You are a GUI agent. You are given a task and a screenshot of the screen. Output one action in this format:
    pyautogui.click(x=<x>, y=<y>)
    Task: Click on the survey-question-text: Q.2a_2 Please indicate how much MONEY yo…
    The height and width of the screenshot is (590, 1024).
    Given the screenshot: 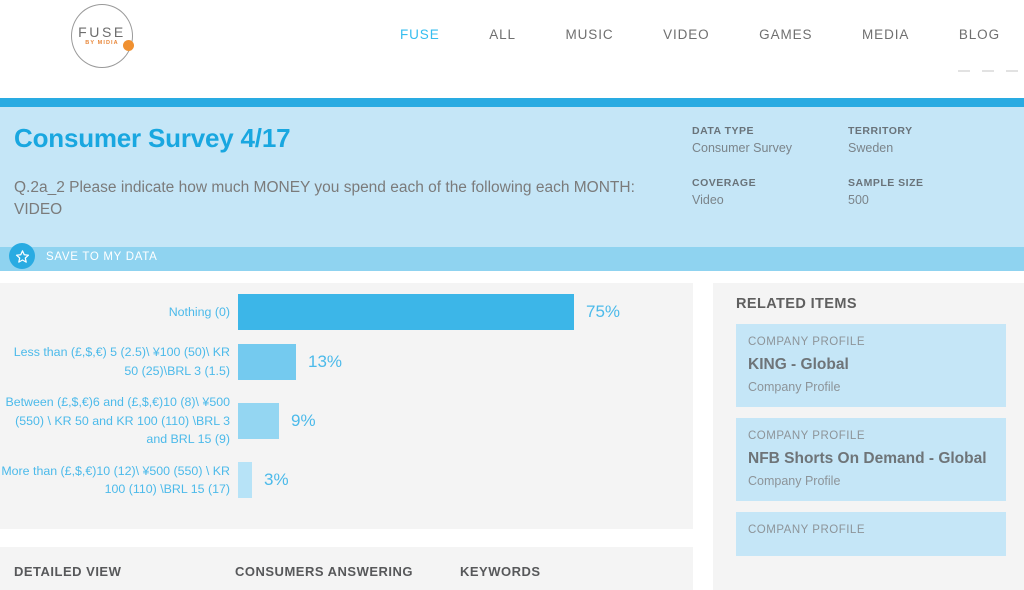 What is the action you would take?
    pyautogui.click(x=324, y=198)
    